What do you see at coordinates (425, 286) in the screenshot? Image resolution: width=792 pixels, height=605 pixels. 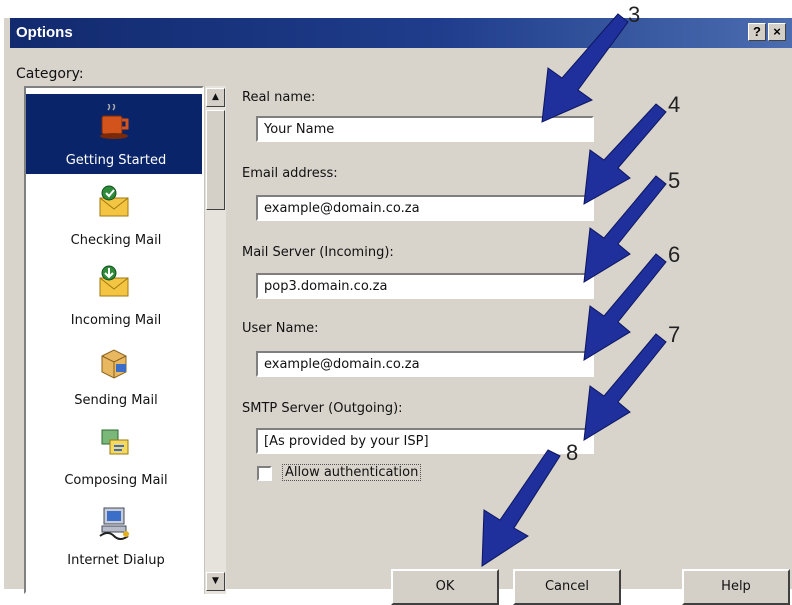 I see `incoming-server-input: pop3.domain.co.za` at bounding box center [425, 286].